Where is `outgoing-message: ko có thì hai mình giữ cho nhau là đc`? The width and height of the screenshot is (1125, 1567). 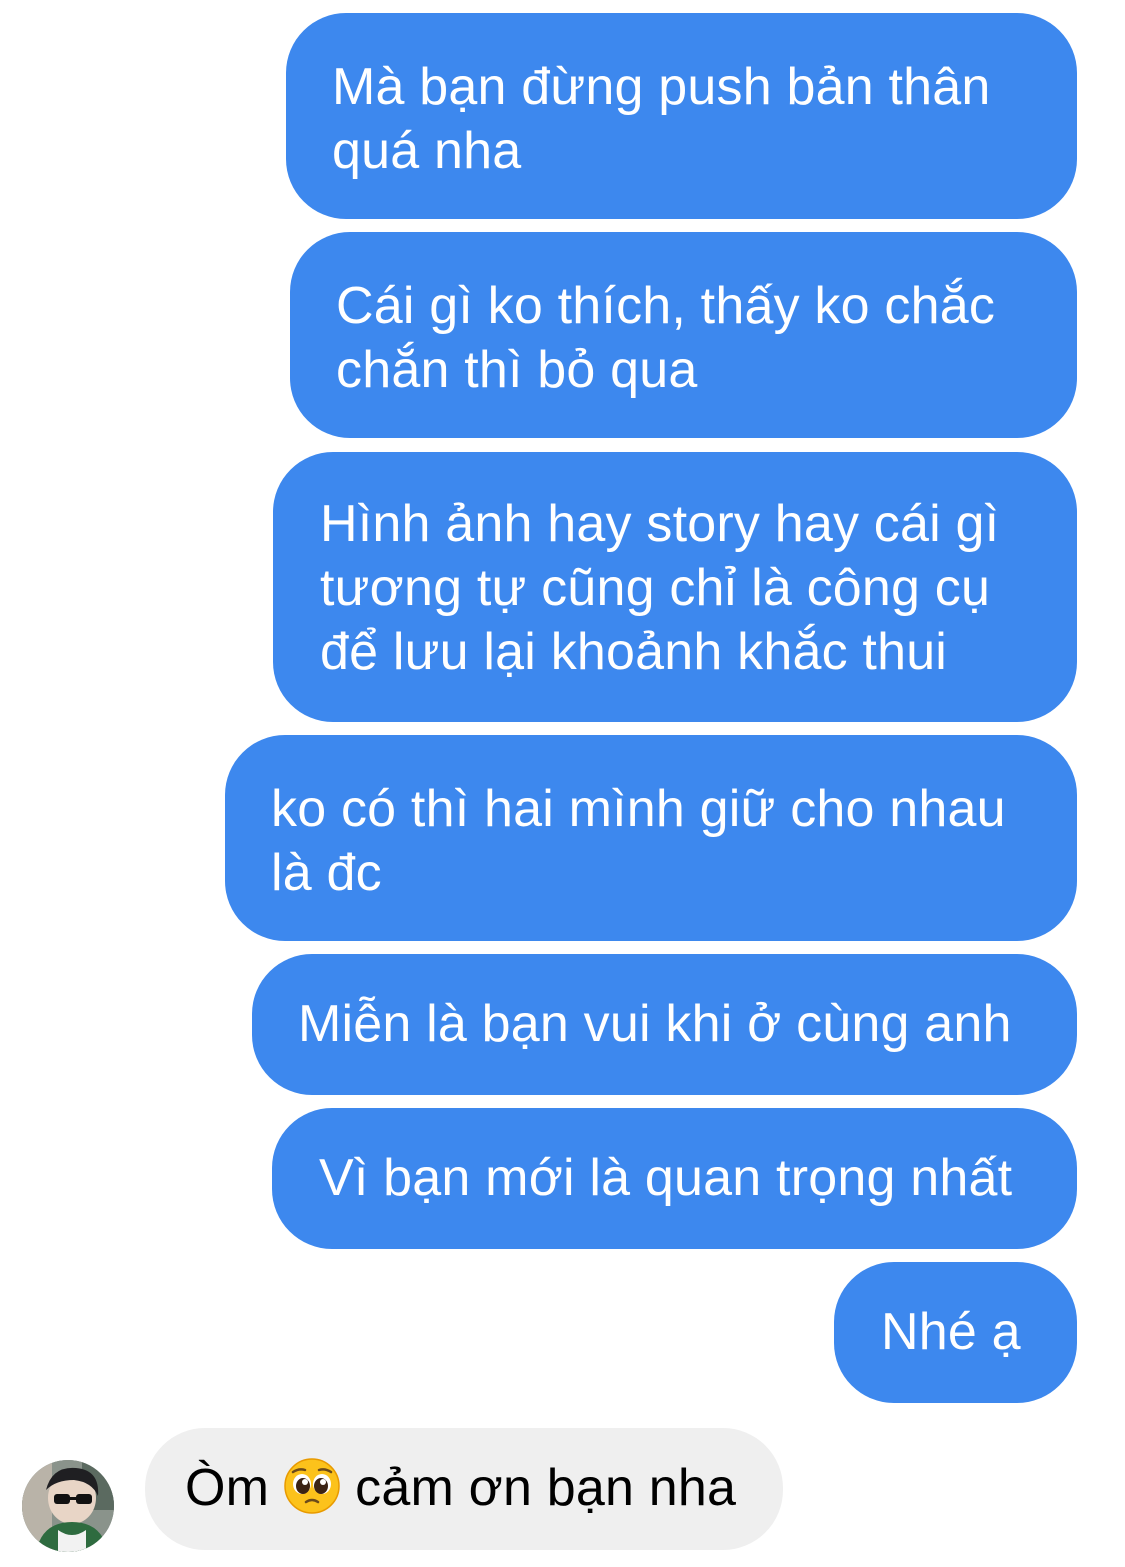
outgoing-message: ko có thì hai mình giữ cho nhau là đc is located at coordinates (651, 838).